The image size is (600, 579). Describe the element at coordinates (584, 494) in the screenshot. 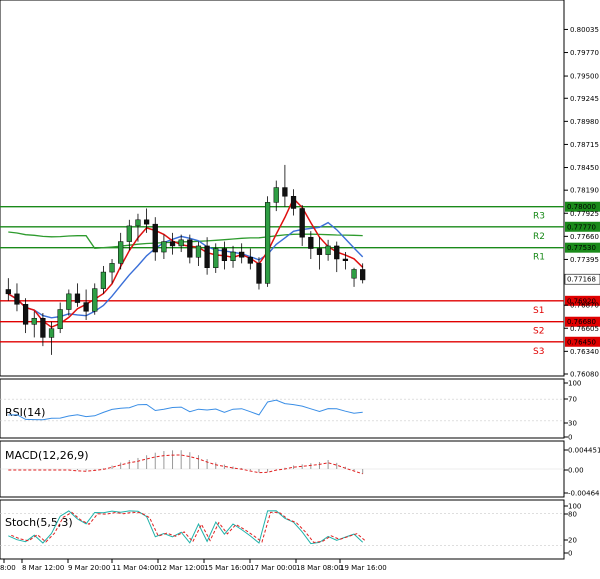

I see `indicator-tick-label: -0.004645` at that location.